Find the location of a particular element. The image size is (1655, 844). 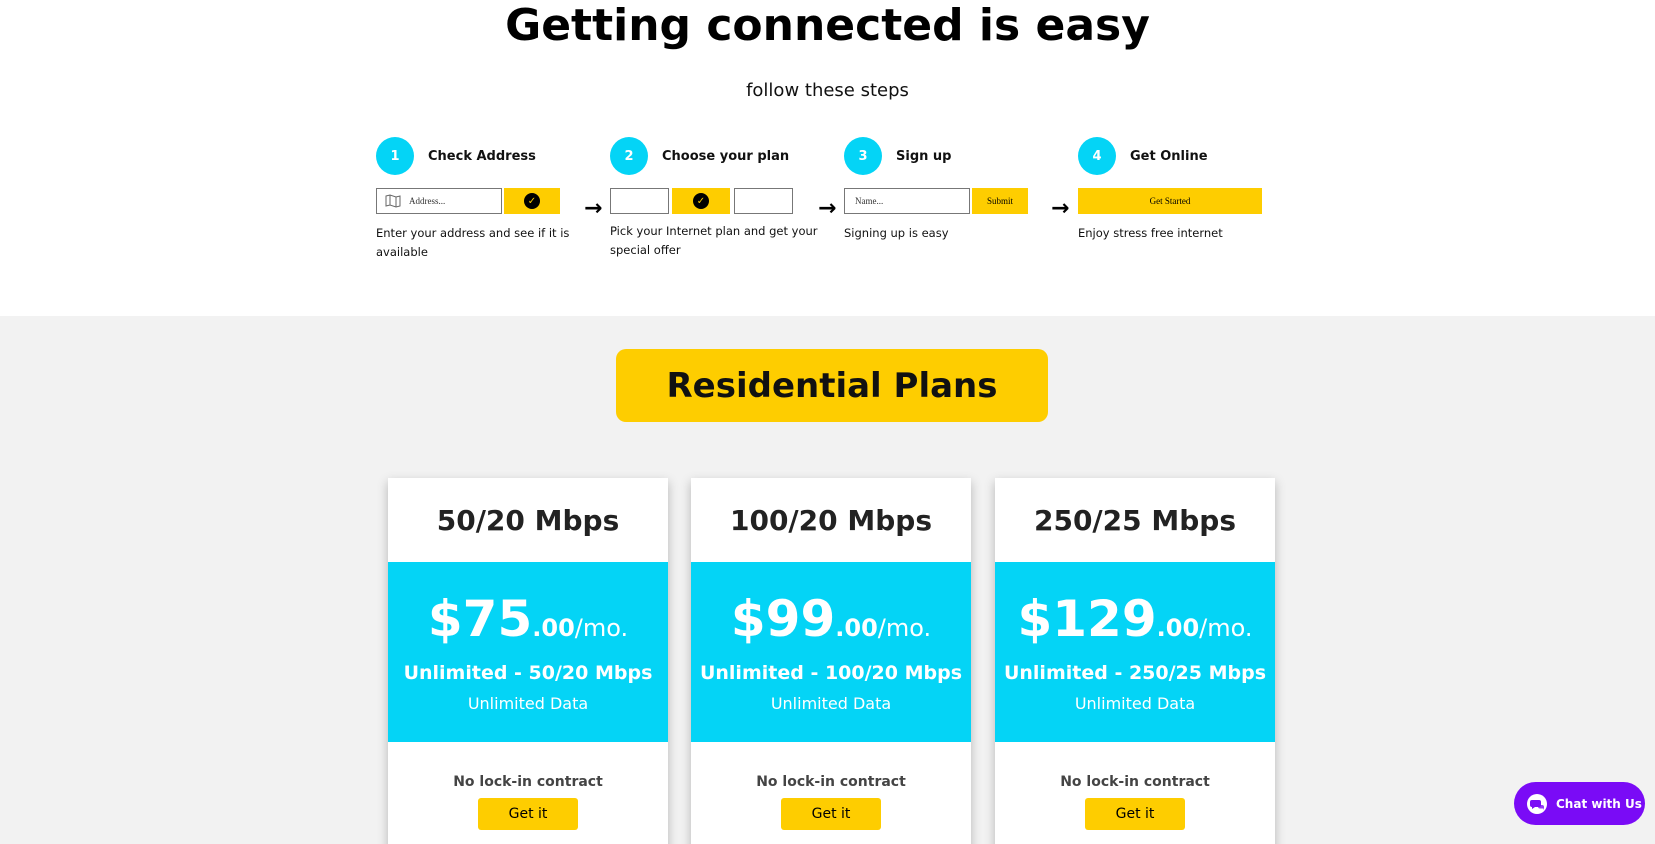

plan-price: $99.00/mo. is located at coordinates (831, 608).